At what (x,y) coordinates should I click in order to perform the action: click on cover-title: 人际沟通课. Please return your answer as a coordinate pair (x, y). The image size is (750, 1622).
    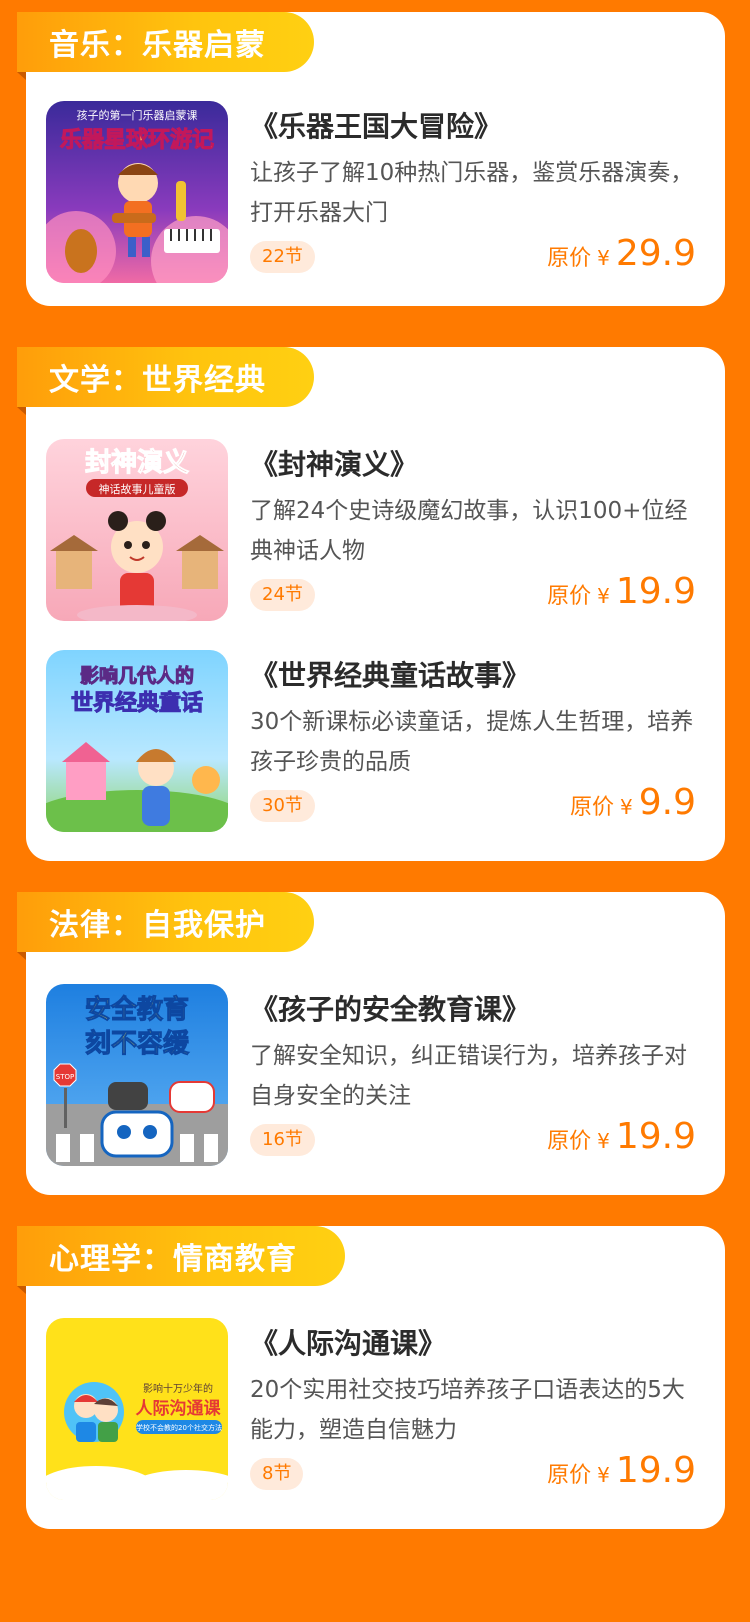
    Looking at the image, I should click on (179, 1408).